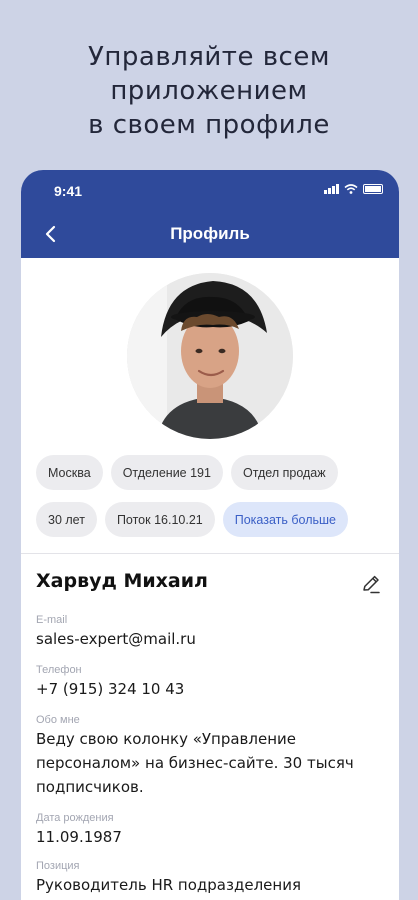 The image size is (418, 900). I want to click on field-label: E-mail, so click(52, 620).